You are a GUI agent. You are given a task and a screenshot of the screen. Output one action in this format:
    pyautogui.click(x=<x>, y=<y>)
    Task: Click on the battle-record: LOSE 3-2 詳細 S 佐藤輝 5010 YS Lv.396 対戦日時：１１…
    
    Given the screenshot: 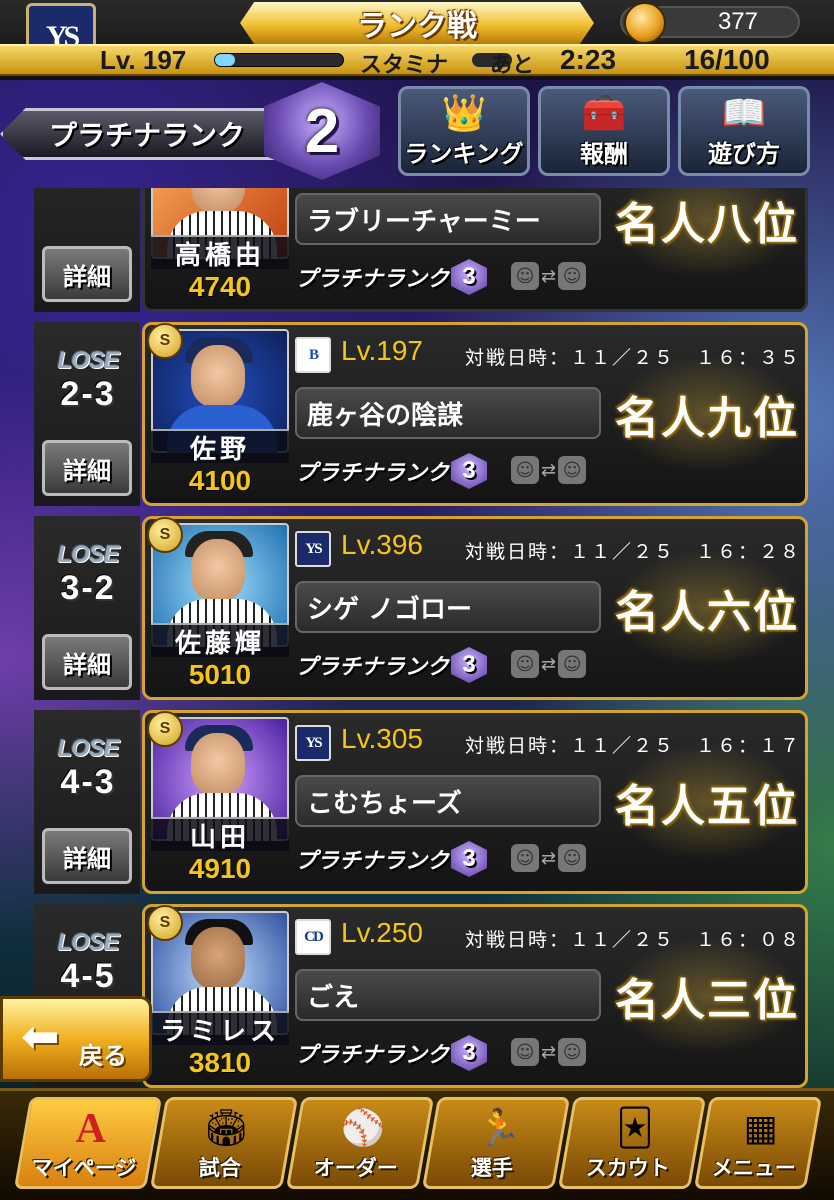 What is the action you would take?
    pyautogui.click(x=421, y=608)
    